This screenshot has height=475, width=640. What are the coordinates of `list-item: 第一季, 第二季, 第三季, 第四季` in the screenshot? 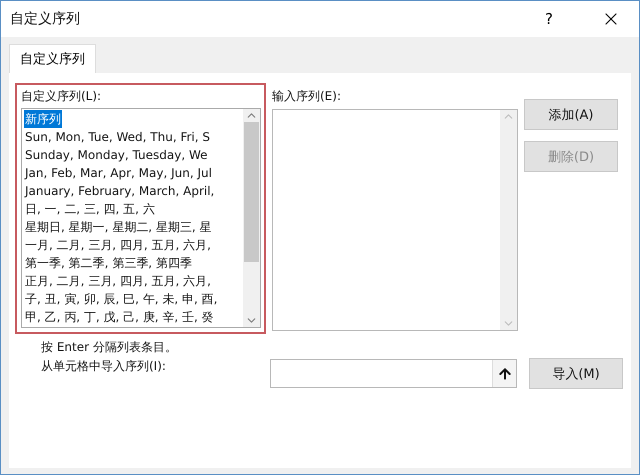 It's located at (108, 263).